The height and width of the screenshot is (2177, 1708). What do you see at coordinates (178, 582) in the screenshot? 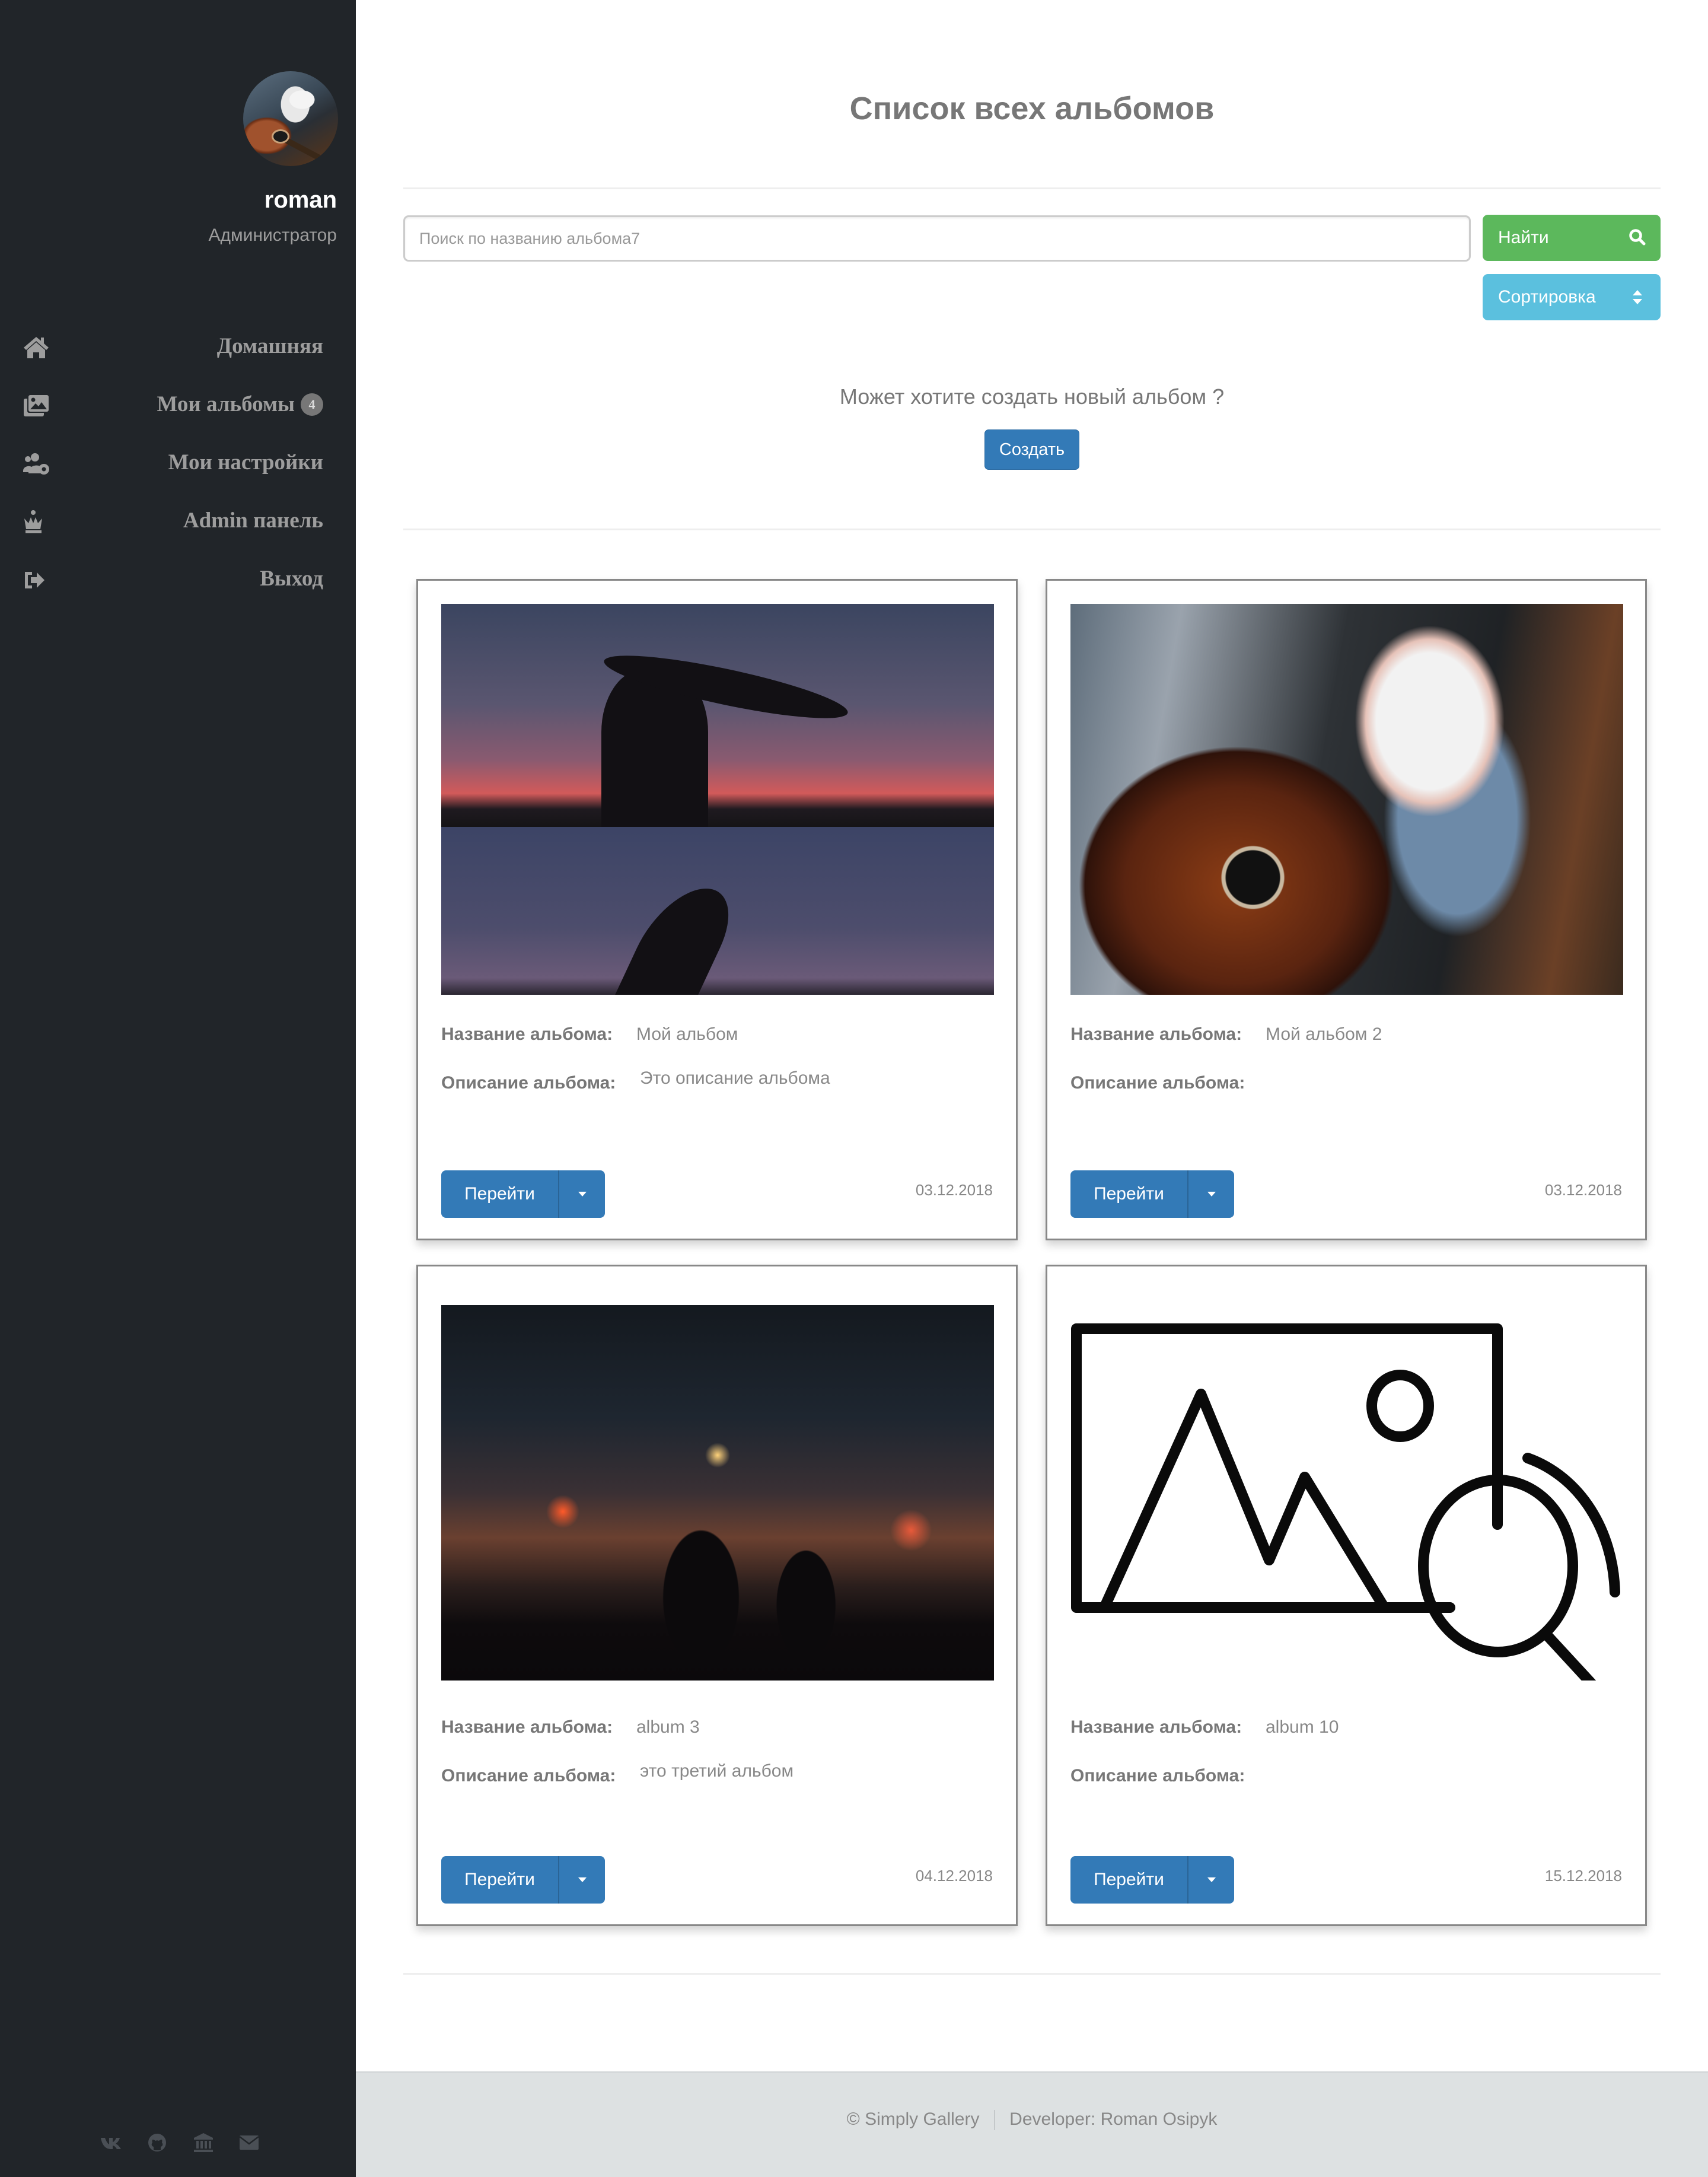
I see `sidebar-item-logout: Выход` at bounding box center [178, 582].